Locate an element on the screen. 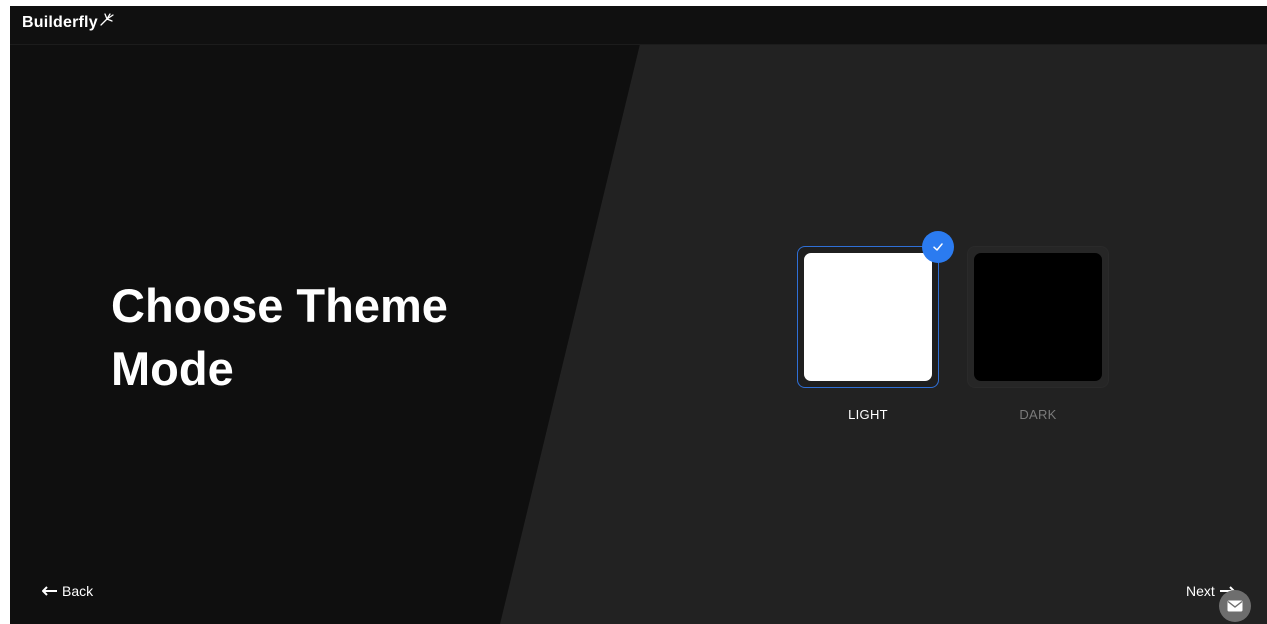 This screenshot has height=624, width=1267. page-title-line-2: Mode is located at coordinates (172, 368).